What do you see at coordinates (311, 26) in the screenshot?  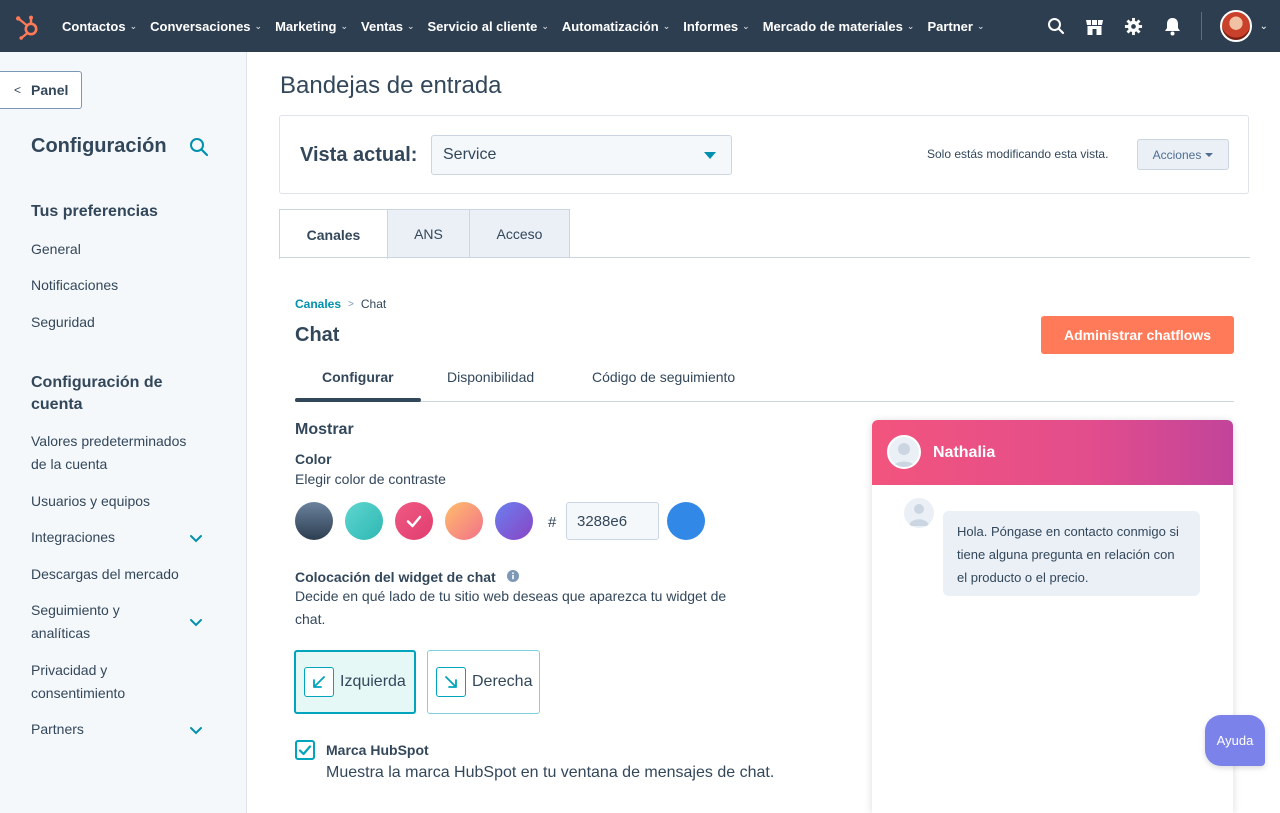 I see `nav-item-marketing: Marketing ⌄` at bounding box center [311, 26].